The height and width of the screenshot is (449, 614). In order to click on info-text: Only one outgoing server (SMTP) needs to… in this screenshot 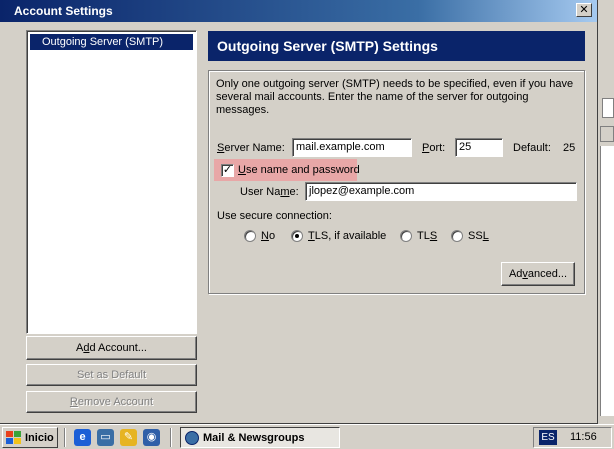, I will do `click(395, 97)`.